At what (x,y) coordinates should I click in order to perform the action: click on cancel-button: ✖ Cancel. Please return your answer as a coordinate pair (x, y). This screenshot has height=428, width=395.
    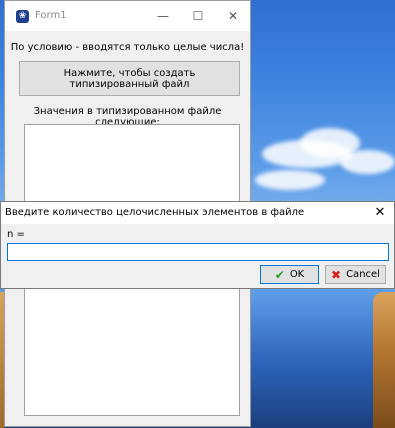
    Looking at the image, I should click on (355, 274).